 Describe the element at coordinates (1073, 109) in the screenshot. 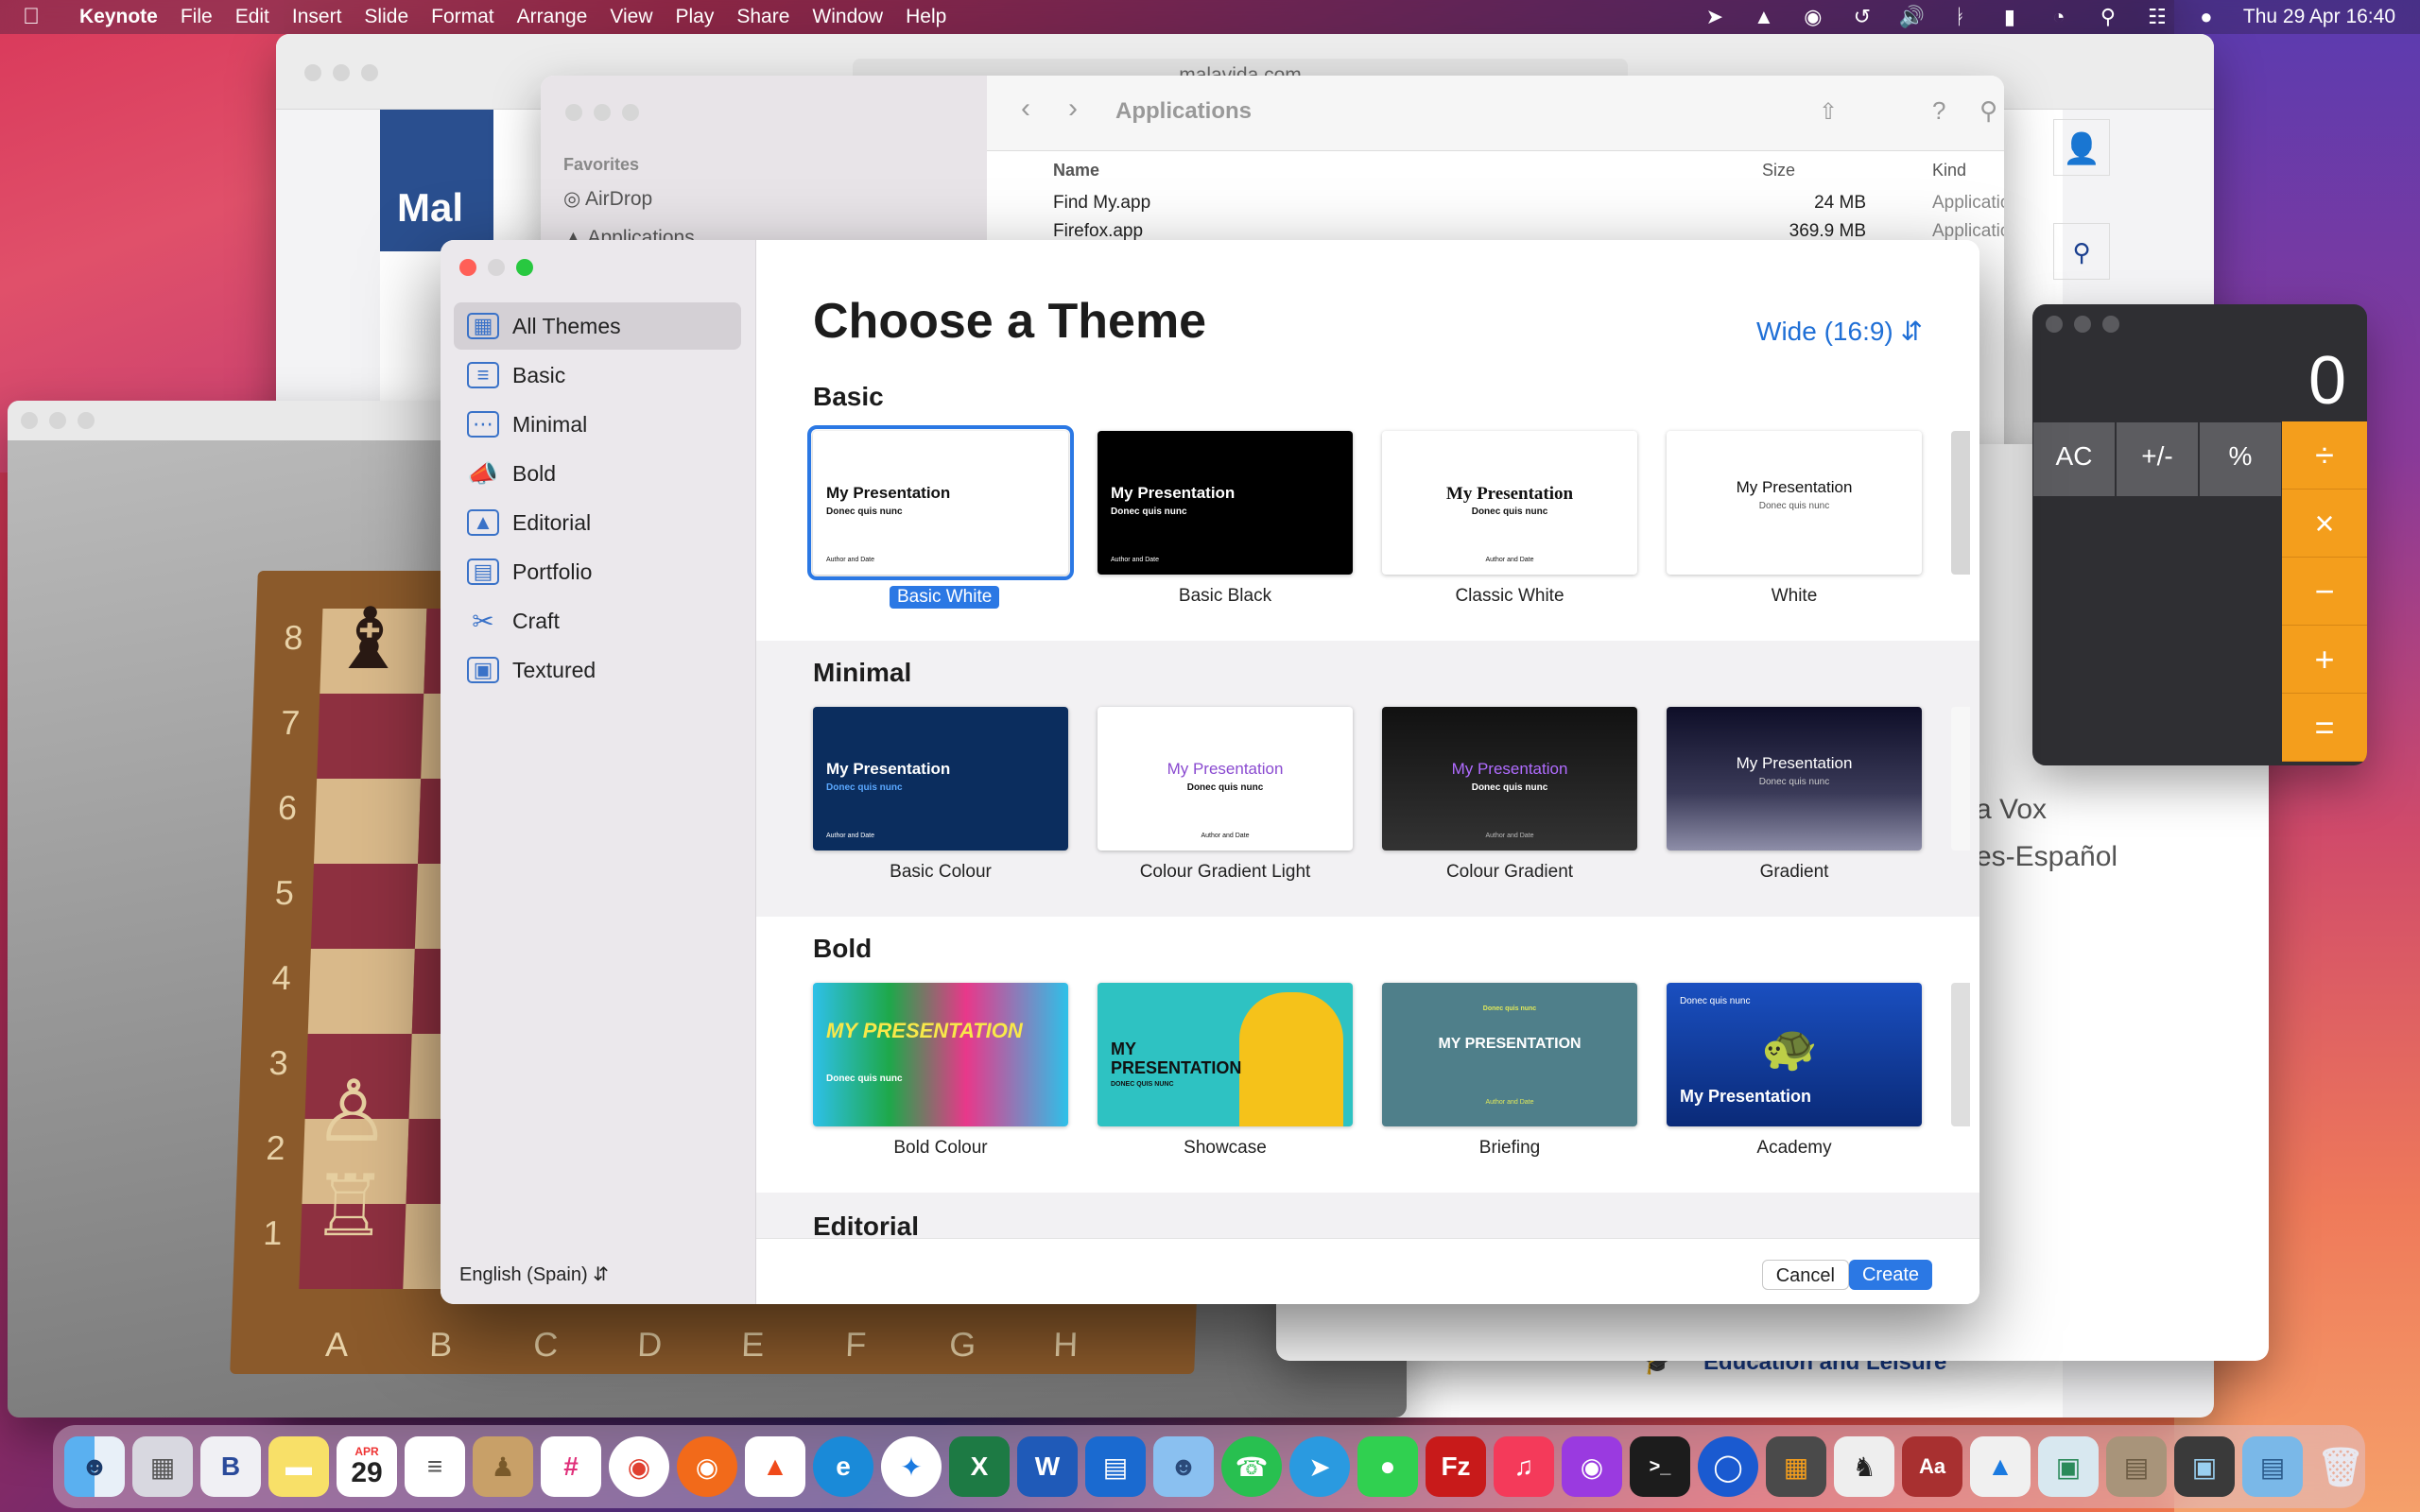

I see `forward-icon: ›` at that location.